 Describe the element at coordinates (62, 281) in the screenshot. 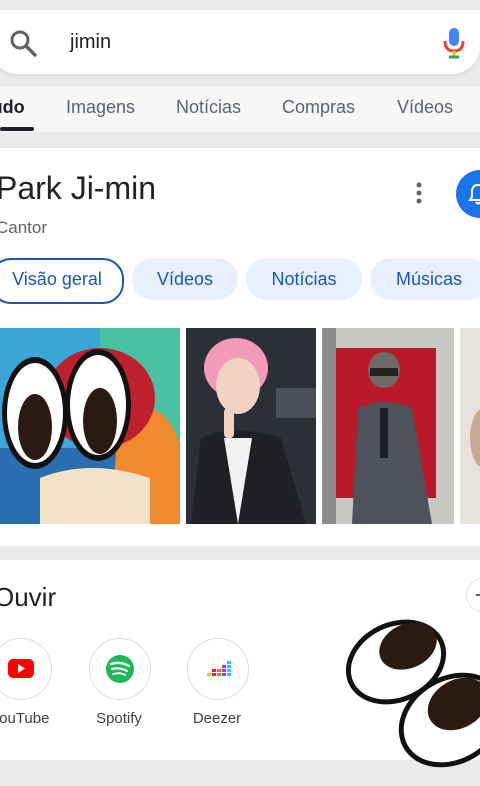

I see `chip-visao-geral: Visão geral` at that location.